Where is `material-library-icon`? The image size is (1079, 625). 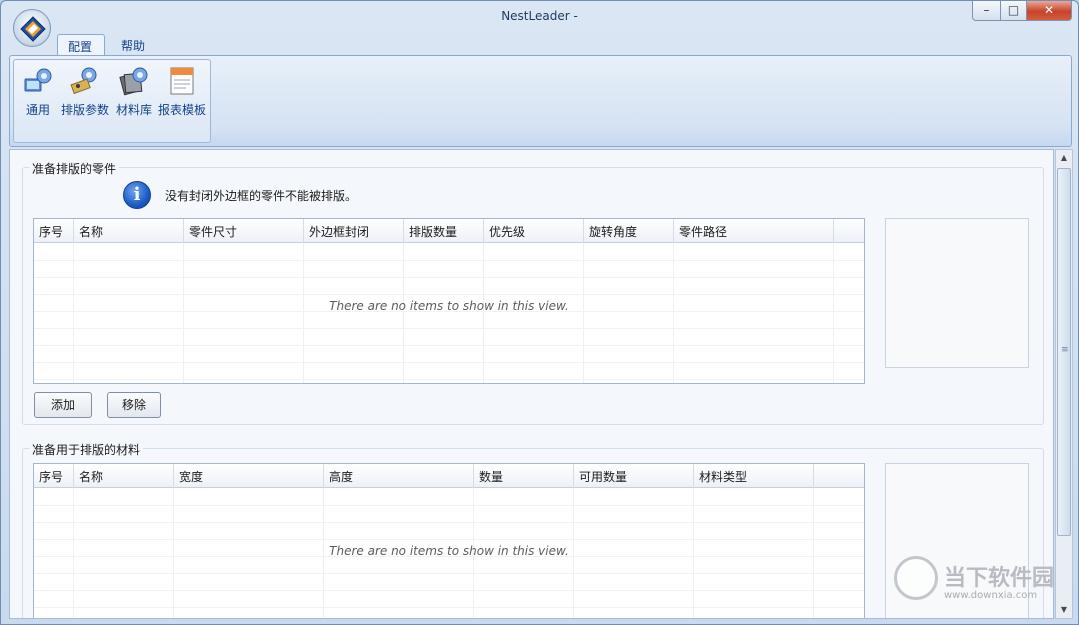 material-library-icon is located at coordinates (133, 81).